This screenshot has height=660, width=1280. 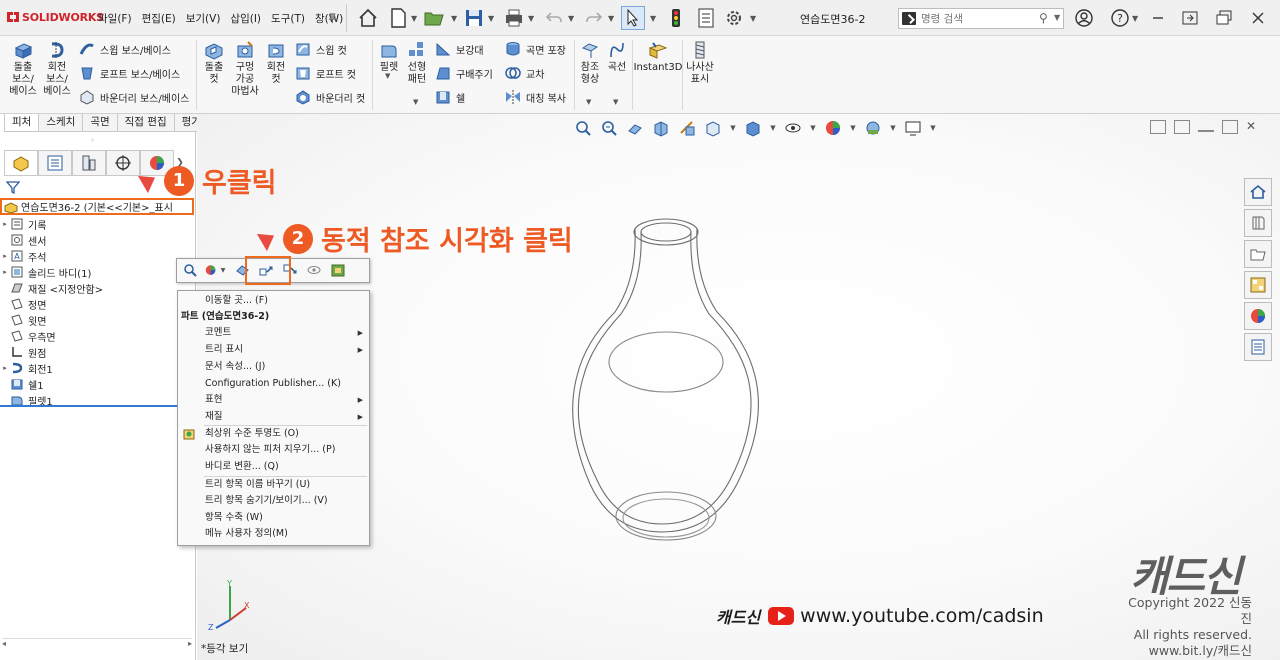 I want to click on tree-item-revolve1: ▸ 회전1, so click(x=97, y=368).